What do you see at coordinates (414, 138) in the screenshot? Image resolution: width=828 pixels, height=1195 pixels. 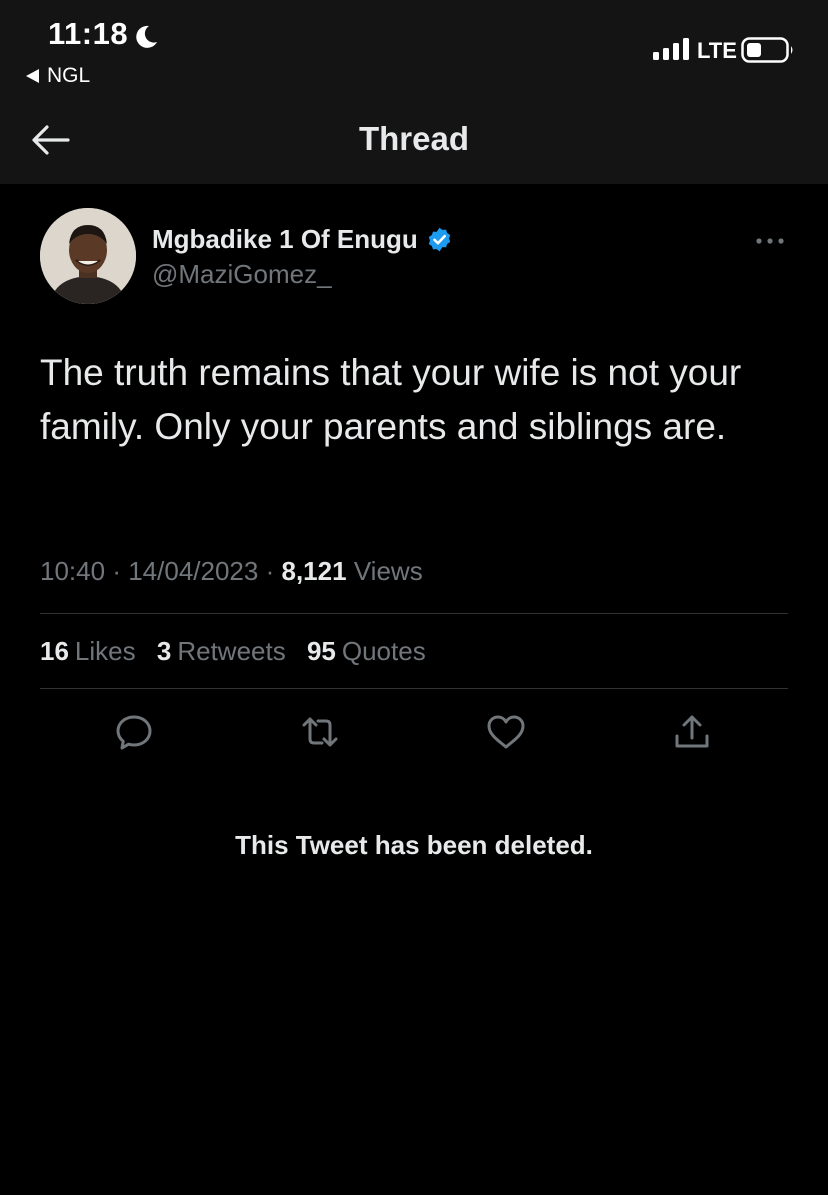 I see `page-title: Thread` at bounding box center [414, 138].